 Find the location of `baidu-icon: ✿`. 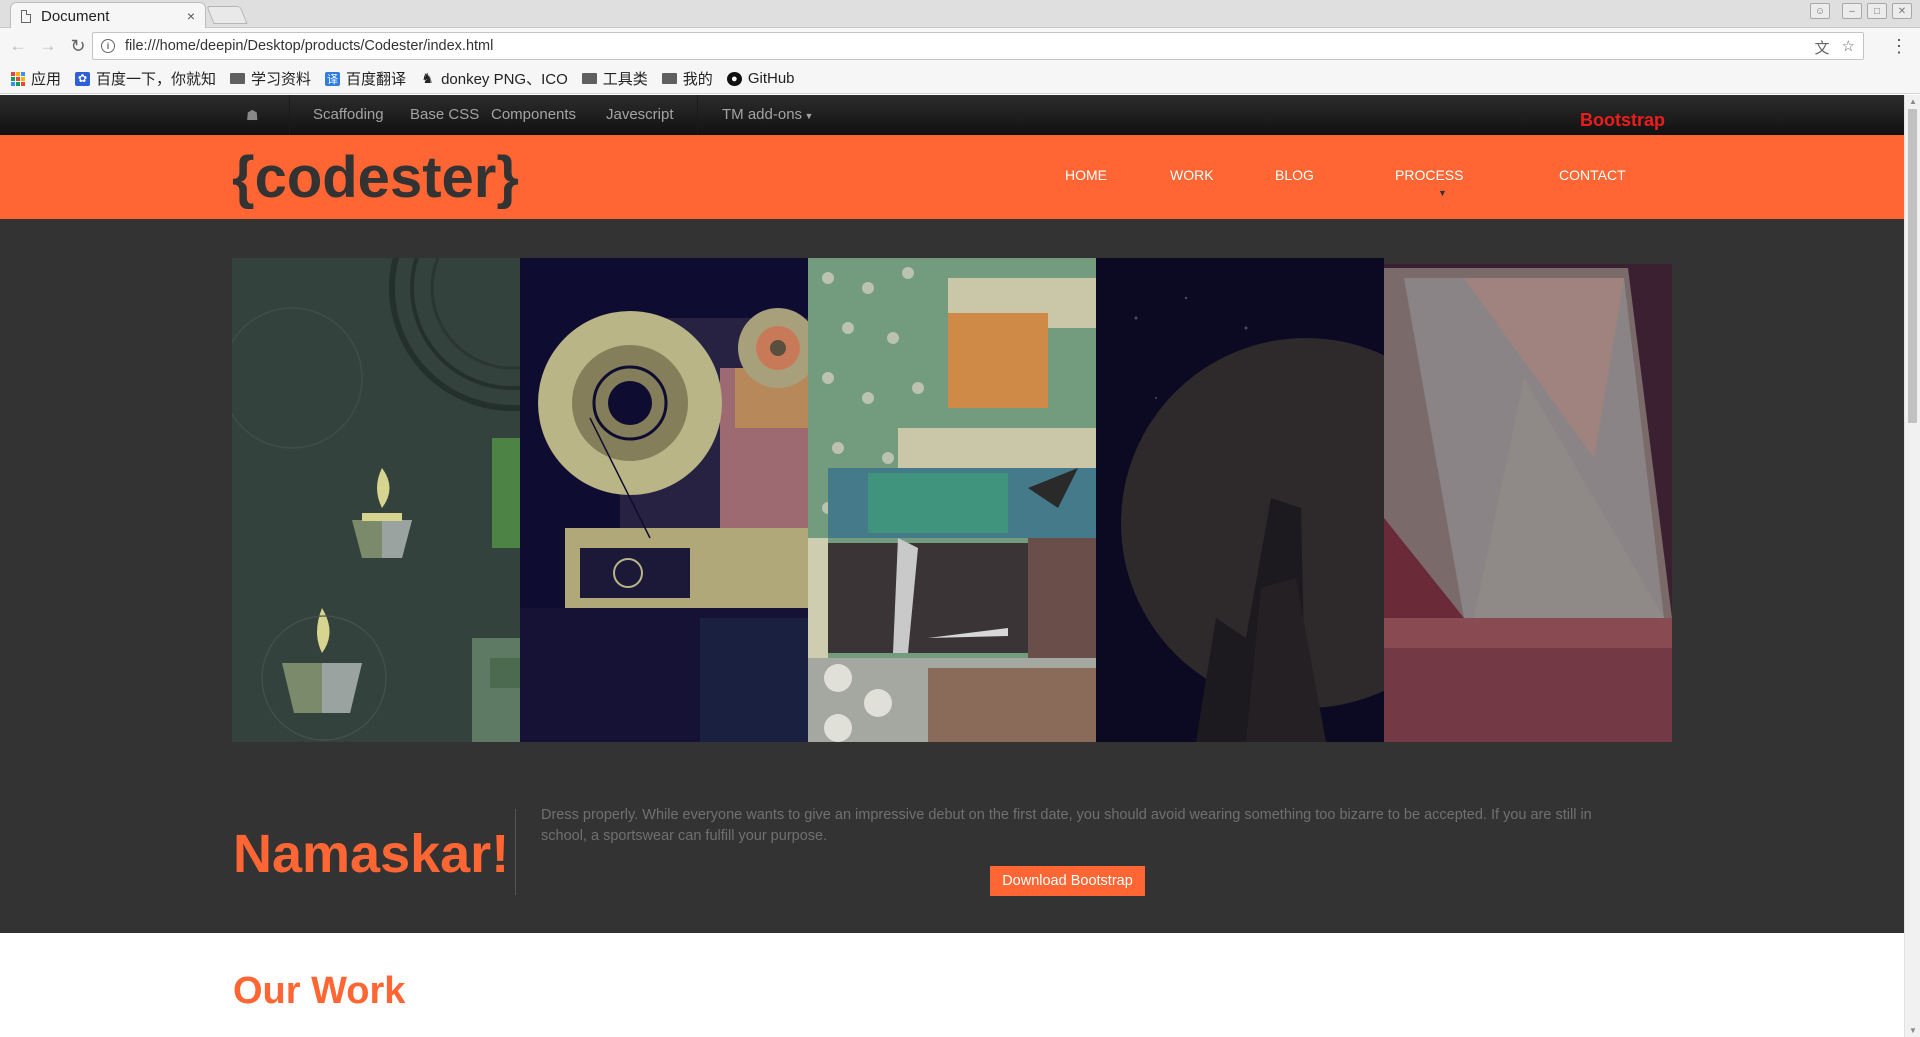

baidu-icon: ✿ is located at coordinates (83, 78).